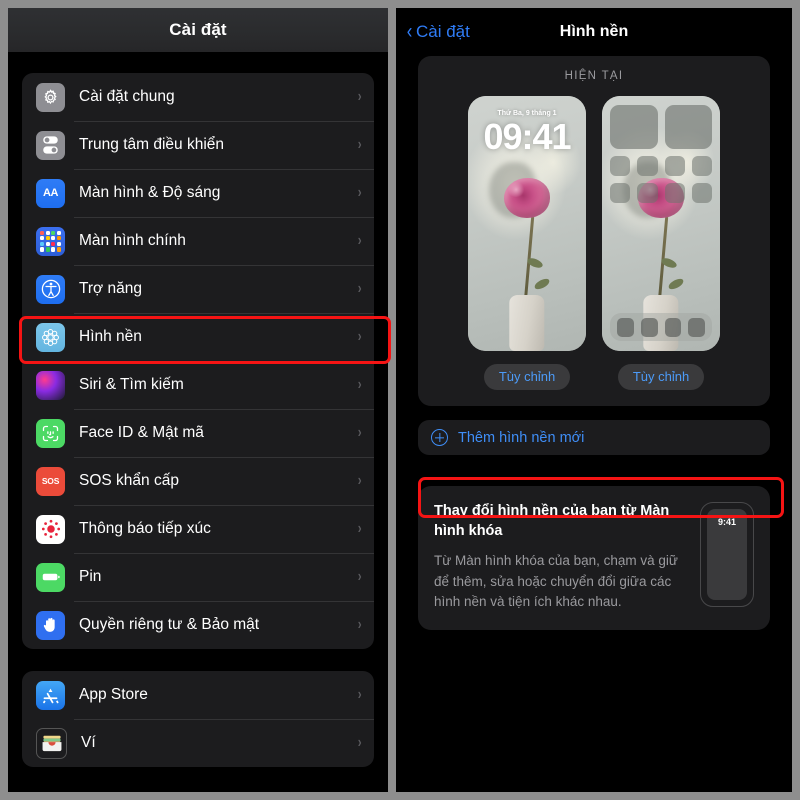  Describe the element at coordinates (527, 223) in the screenshot. I see `lock-screen-preview: Thứ Ba, 9 tháng 1 09:41` at that location.